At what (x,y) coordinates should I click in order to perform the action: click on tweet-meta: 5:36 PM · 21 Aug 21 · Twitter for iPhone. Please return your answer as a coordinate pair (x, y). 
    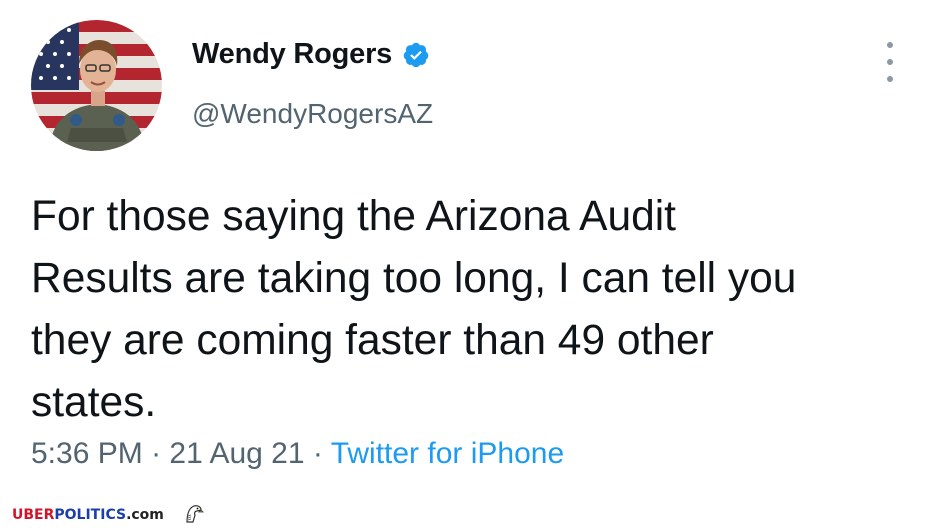
    Looking at the image, I should click on (297, 454).